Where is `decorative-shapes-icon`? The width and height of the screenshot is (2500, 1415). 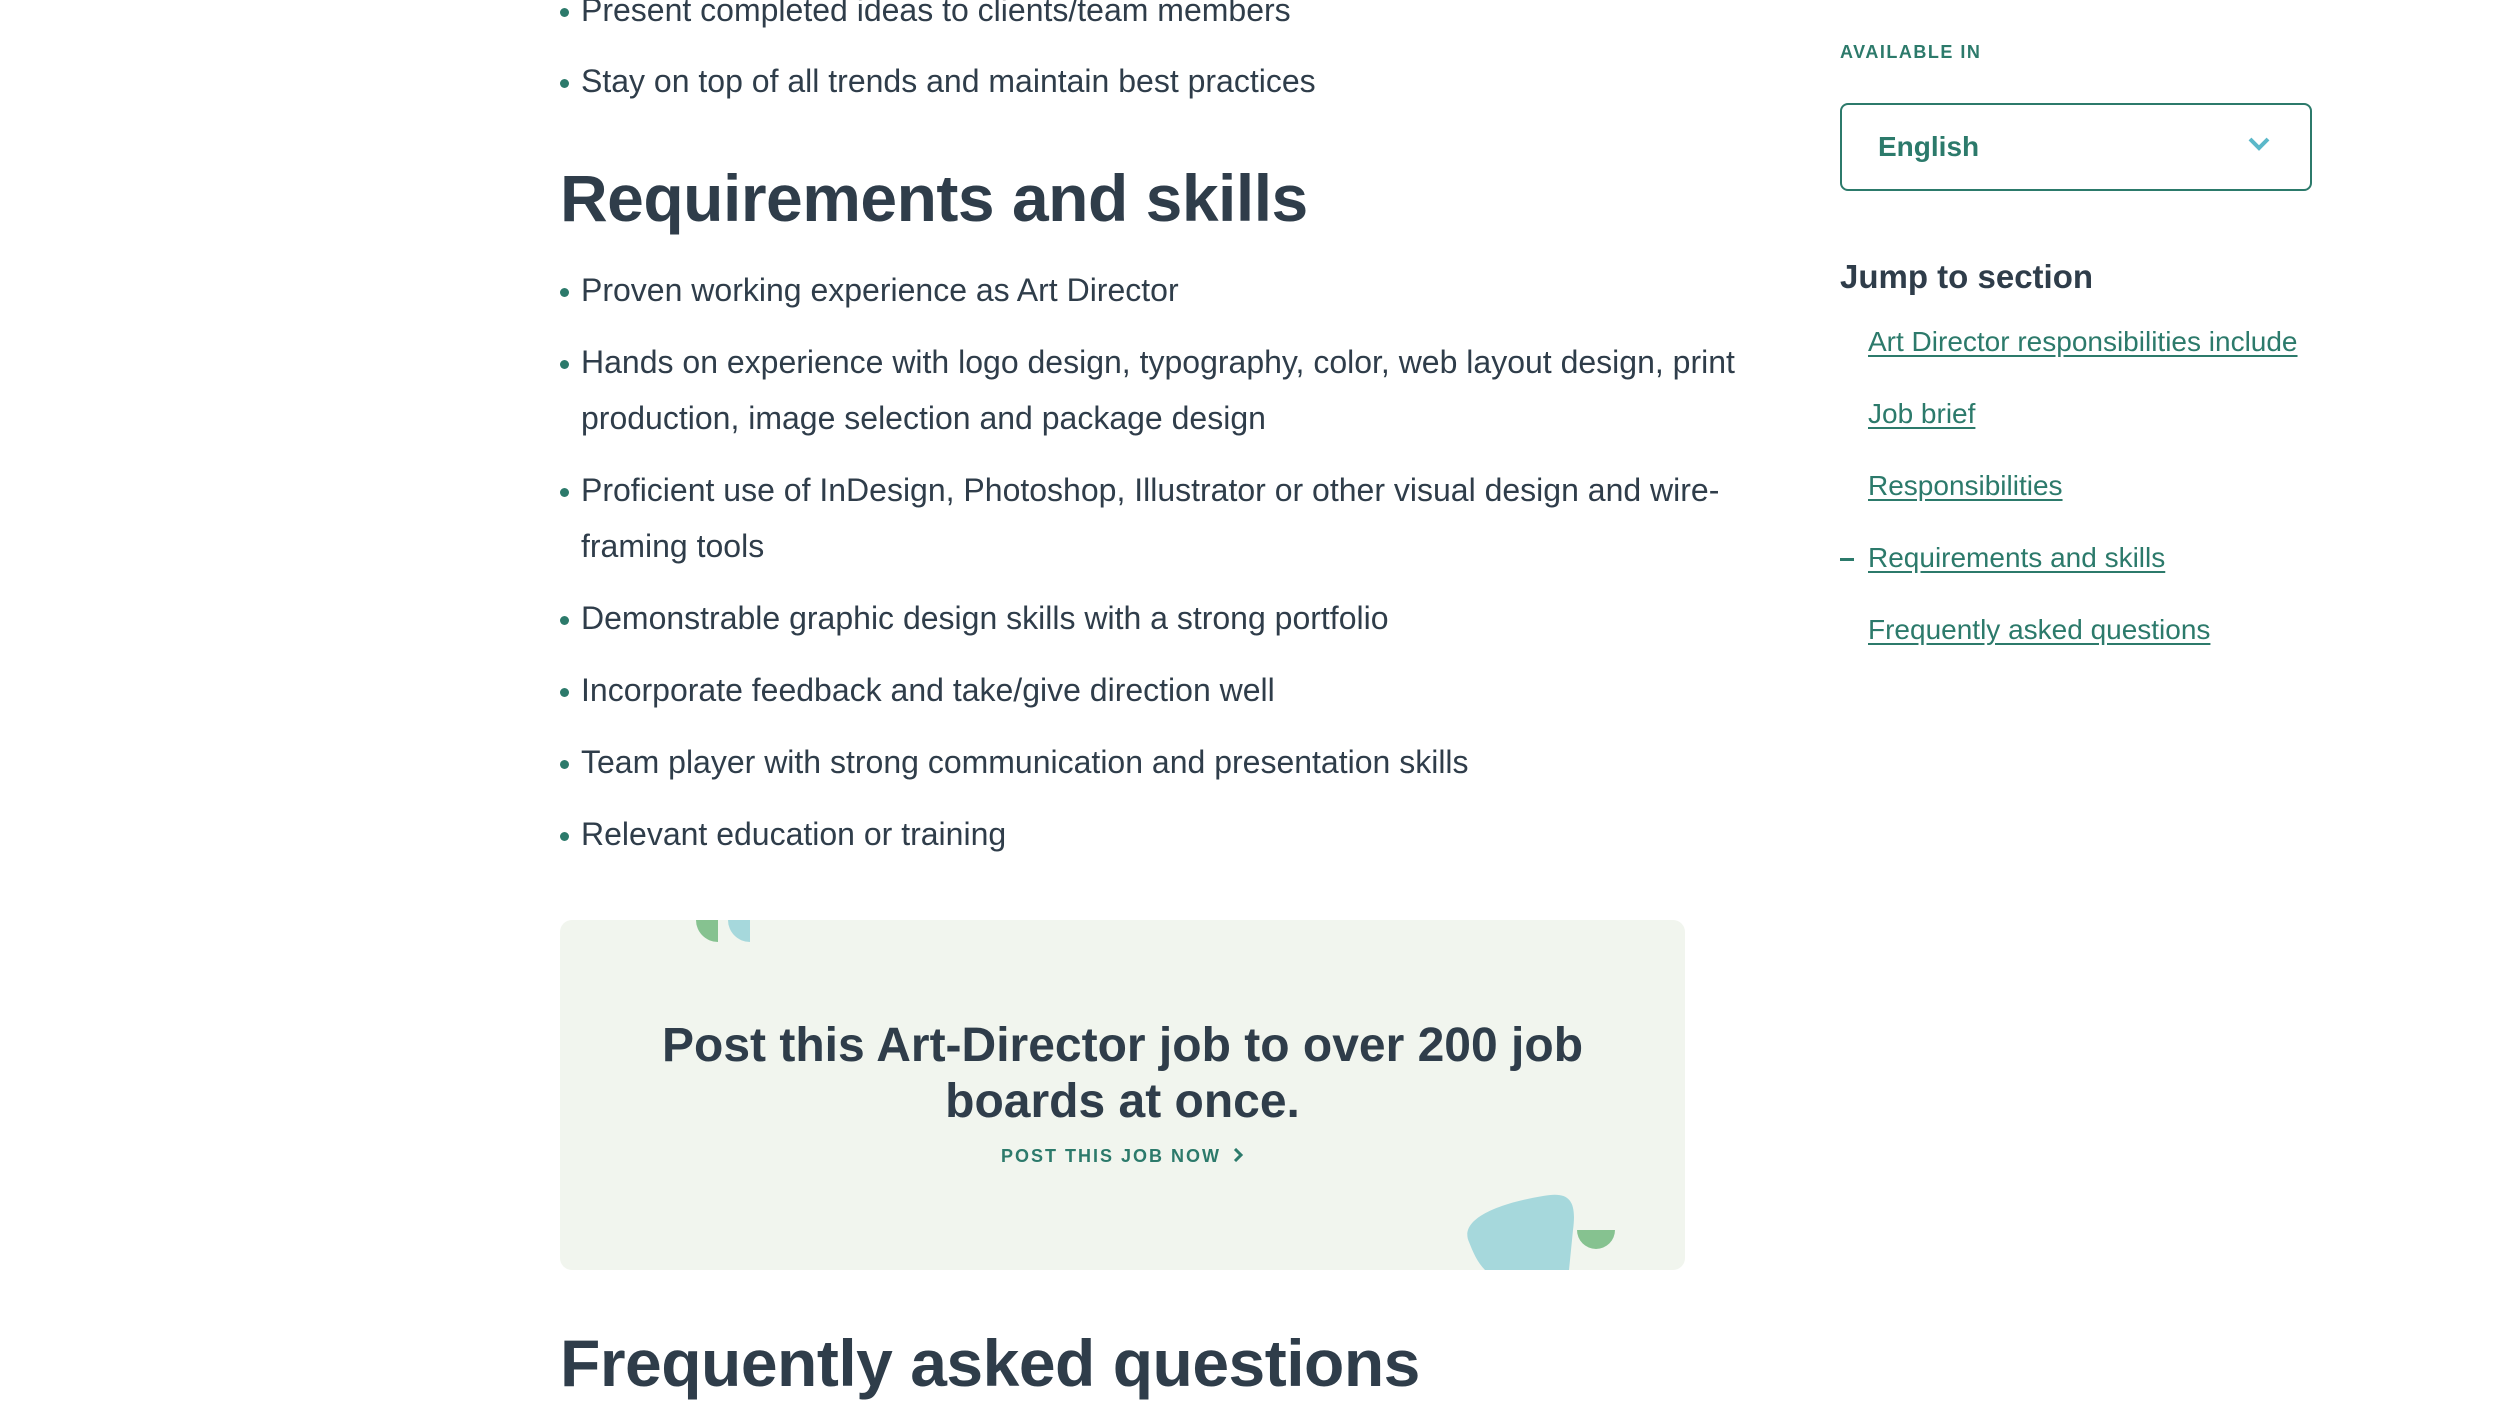 decorative-shapes-icon is located at coordinates (723, 931).